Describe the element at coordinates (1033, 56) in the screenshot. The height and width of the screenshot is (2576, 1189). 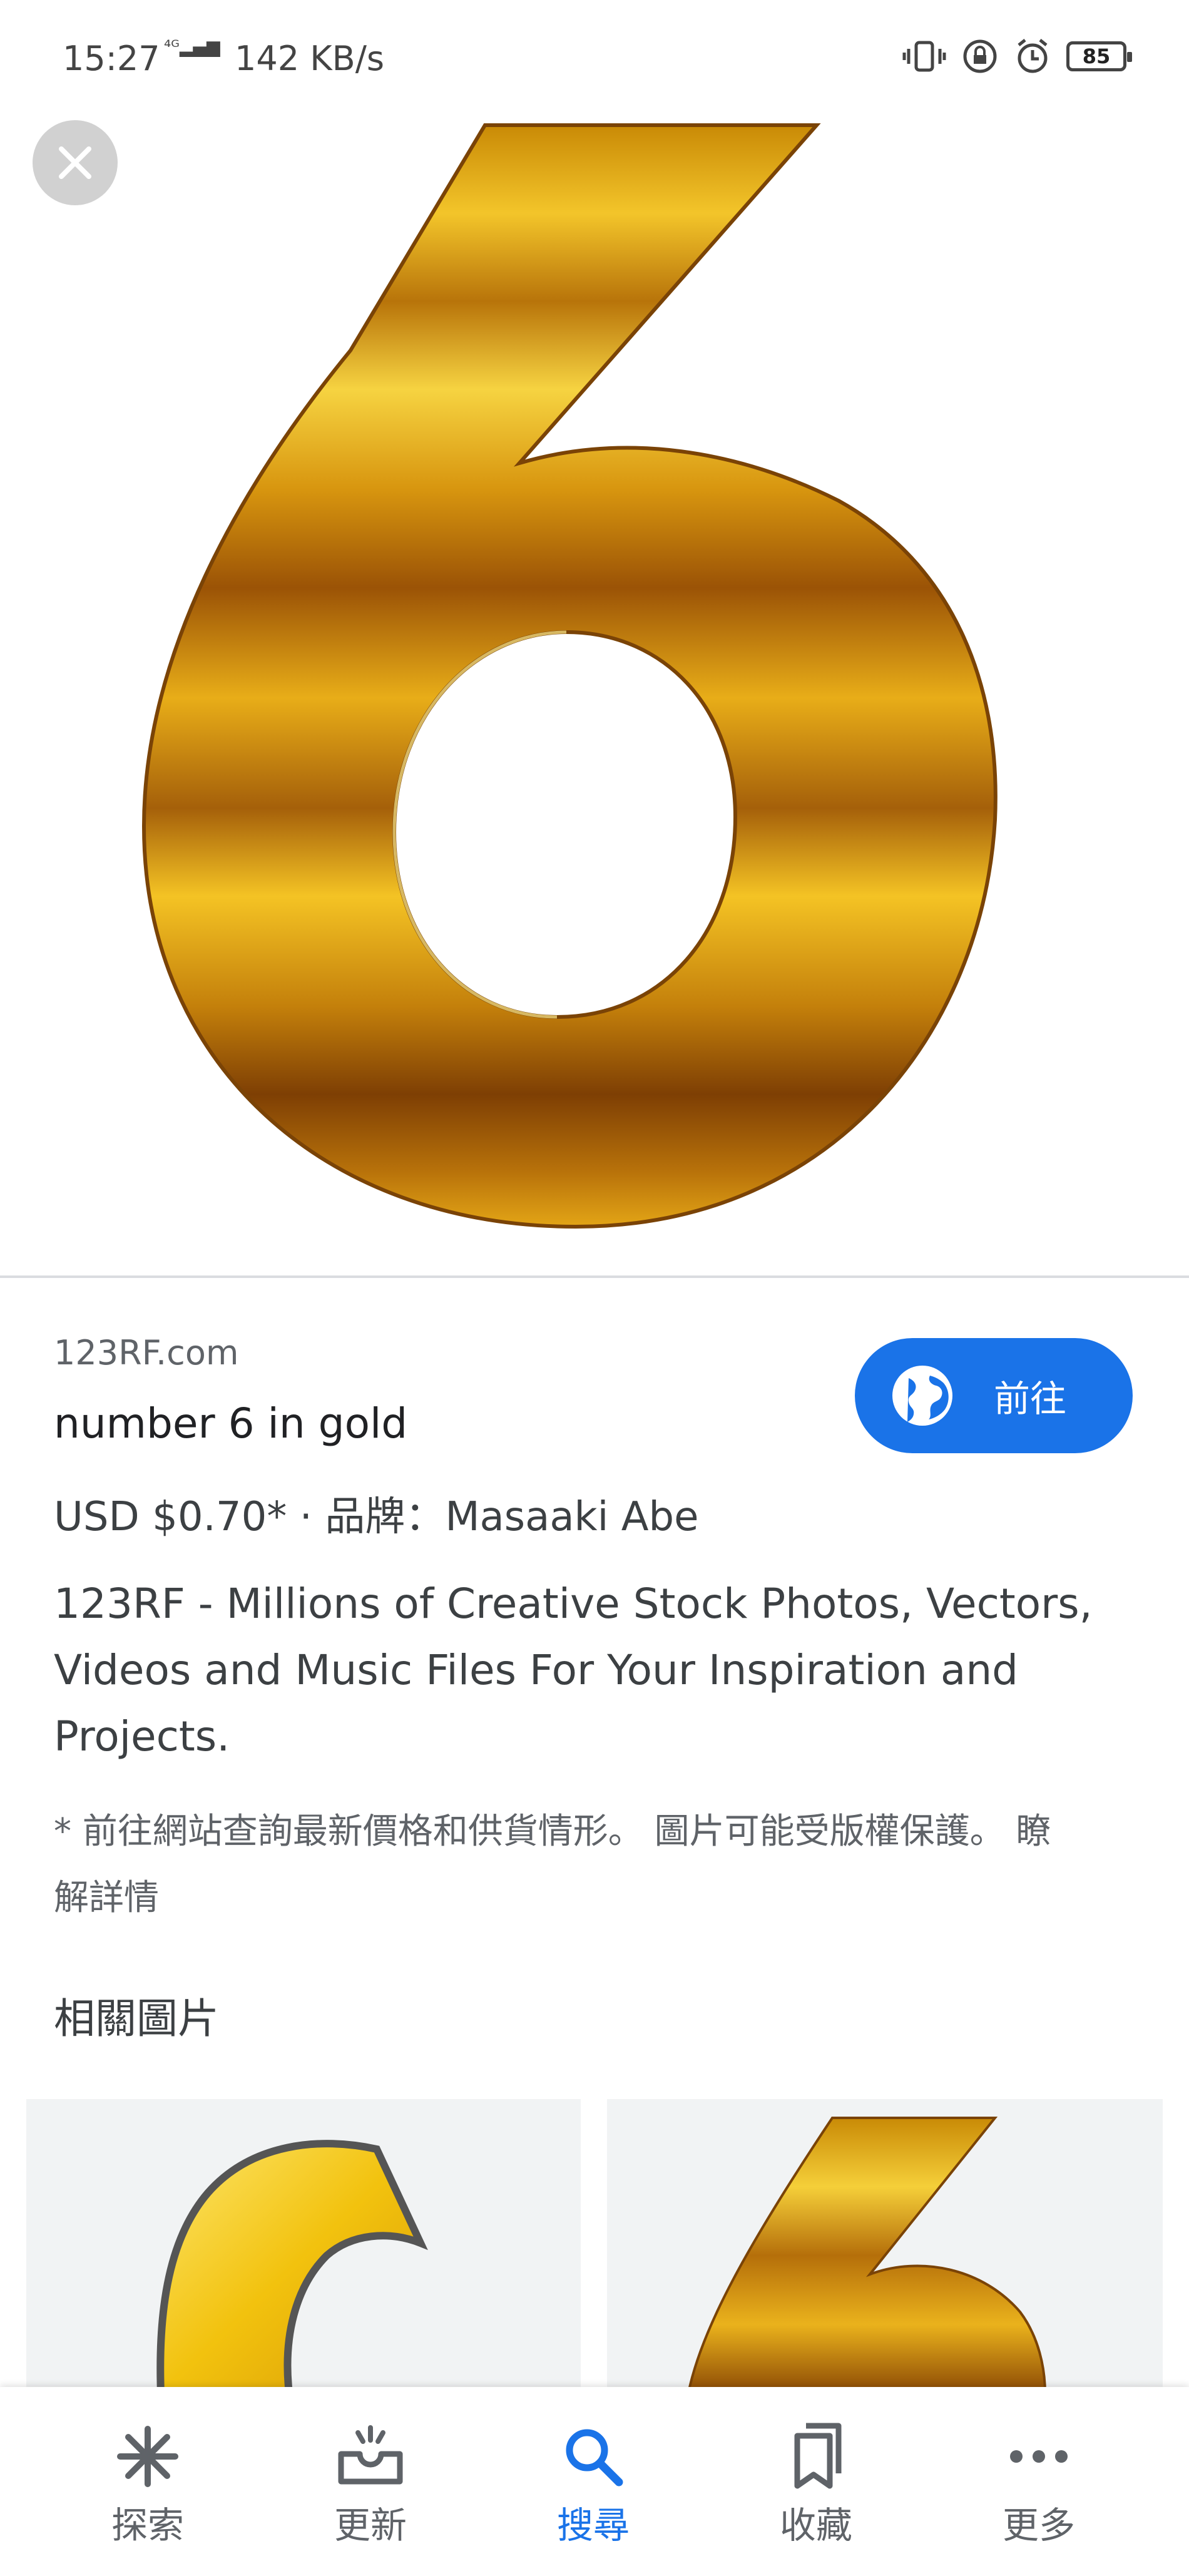
I see `alarm-icon` at that location.